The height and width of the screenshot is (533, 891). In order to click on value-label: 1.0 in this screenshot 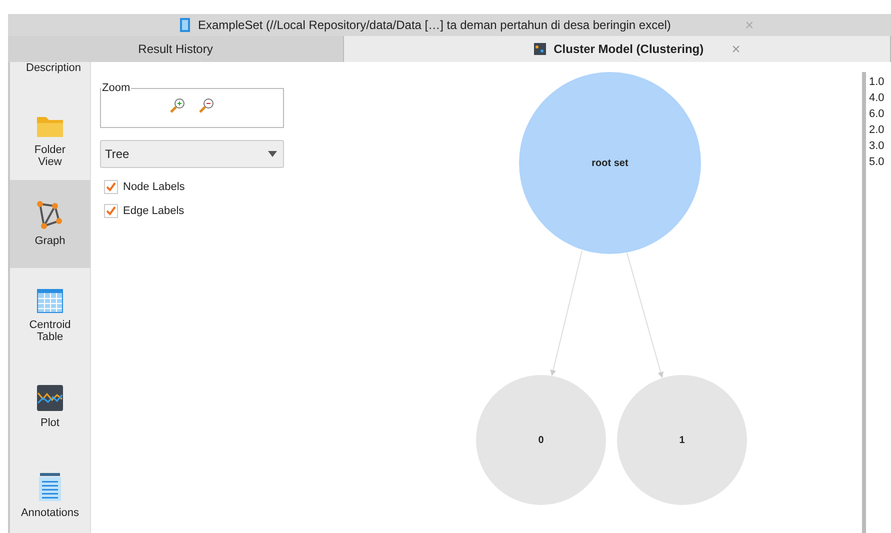, I will do `click(877, 82)`.